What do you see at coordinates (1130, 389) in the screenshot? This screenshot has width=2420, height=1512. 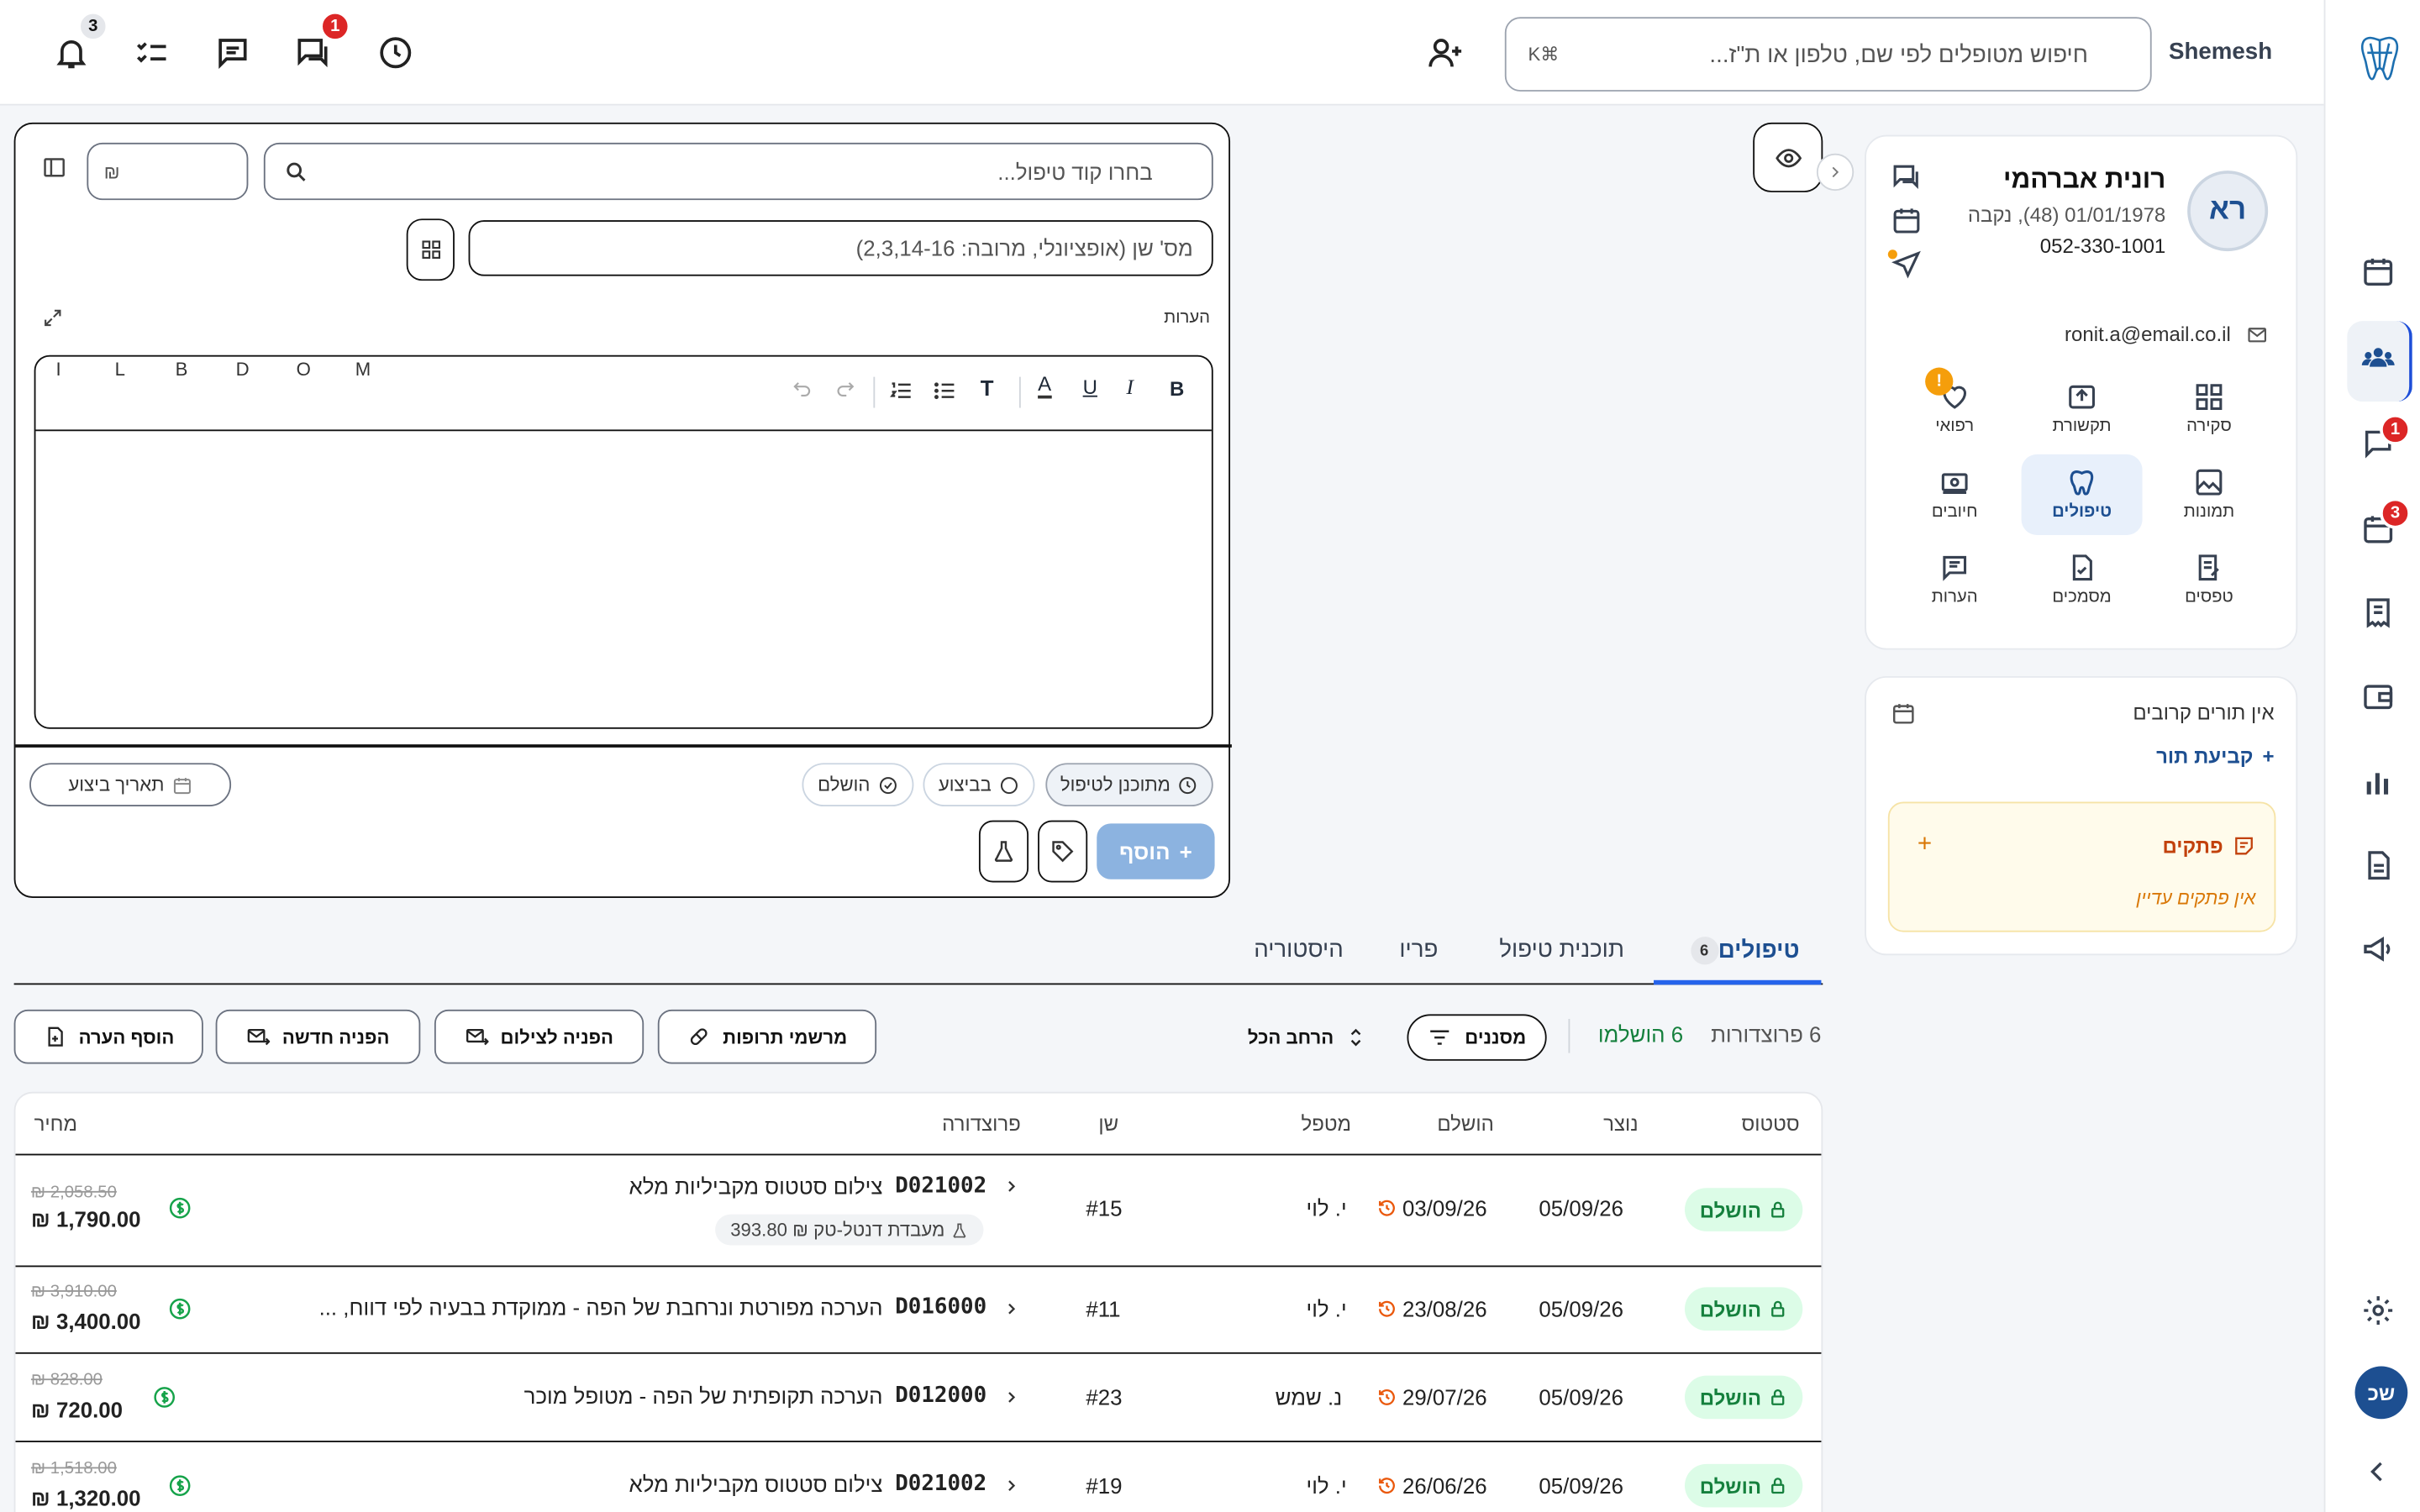 I see `italic-icon: I` at bounding box center [1130, 389].